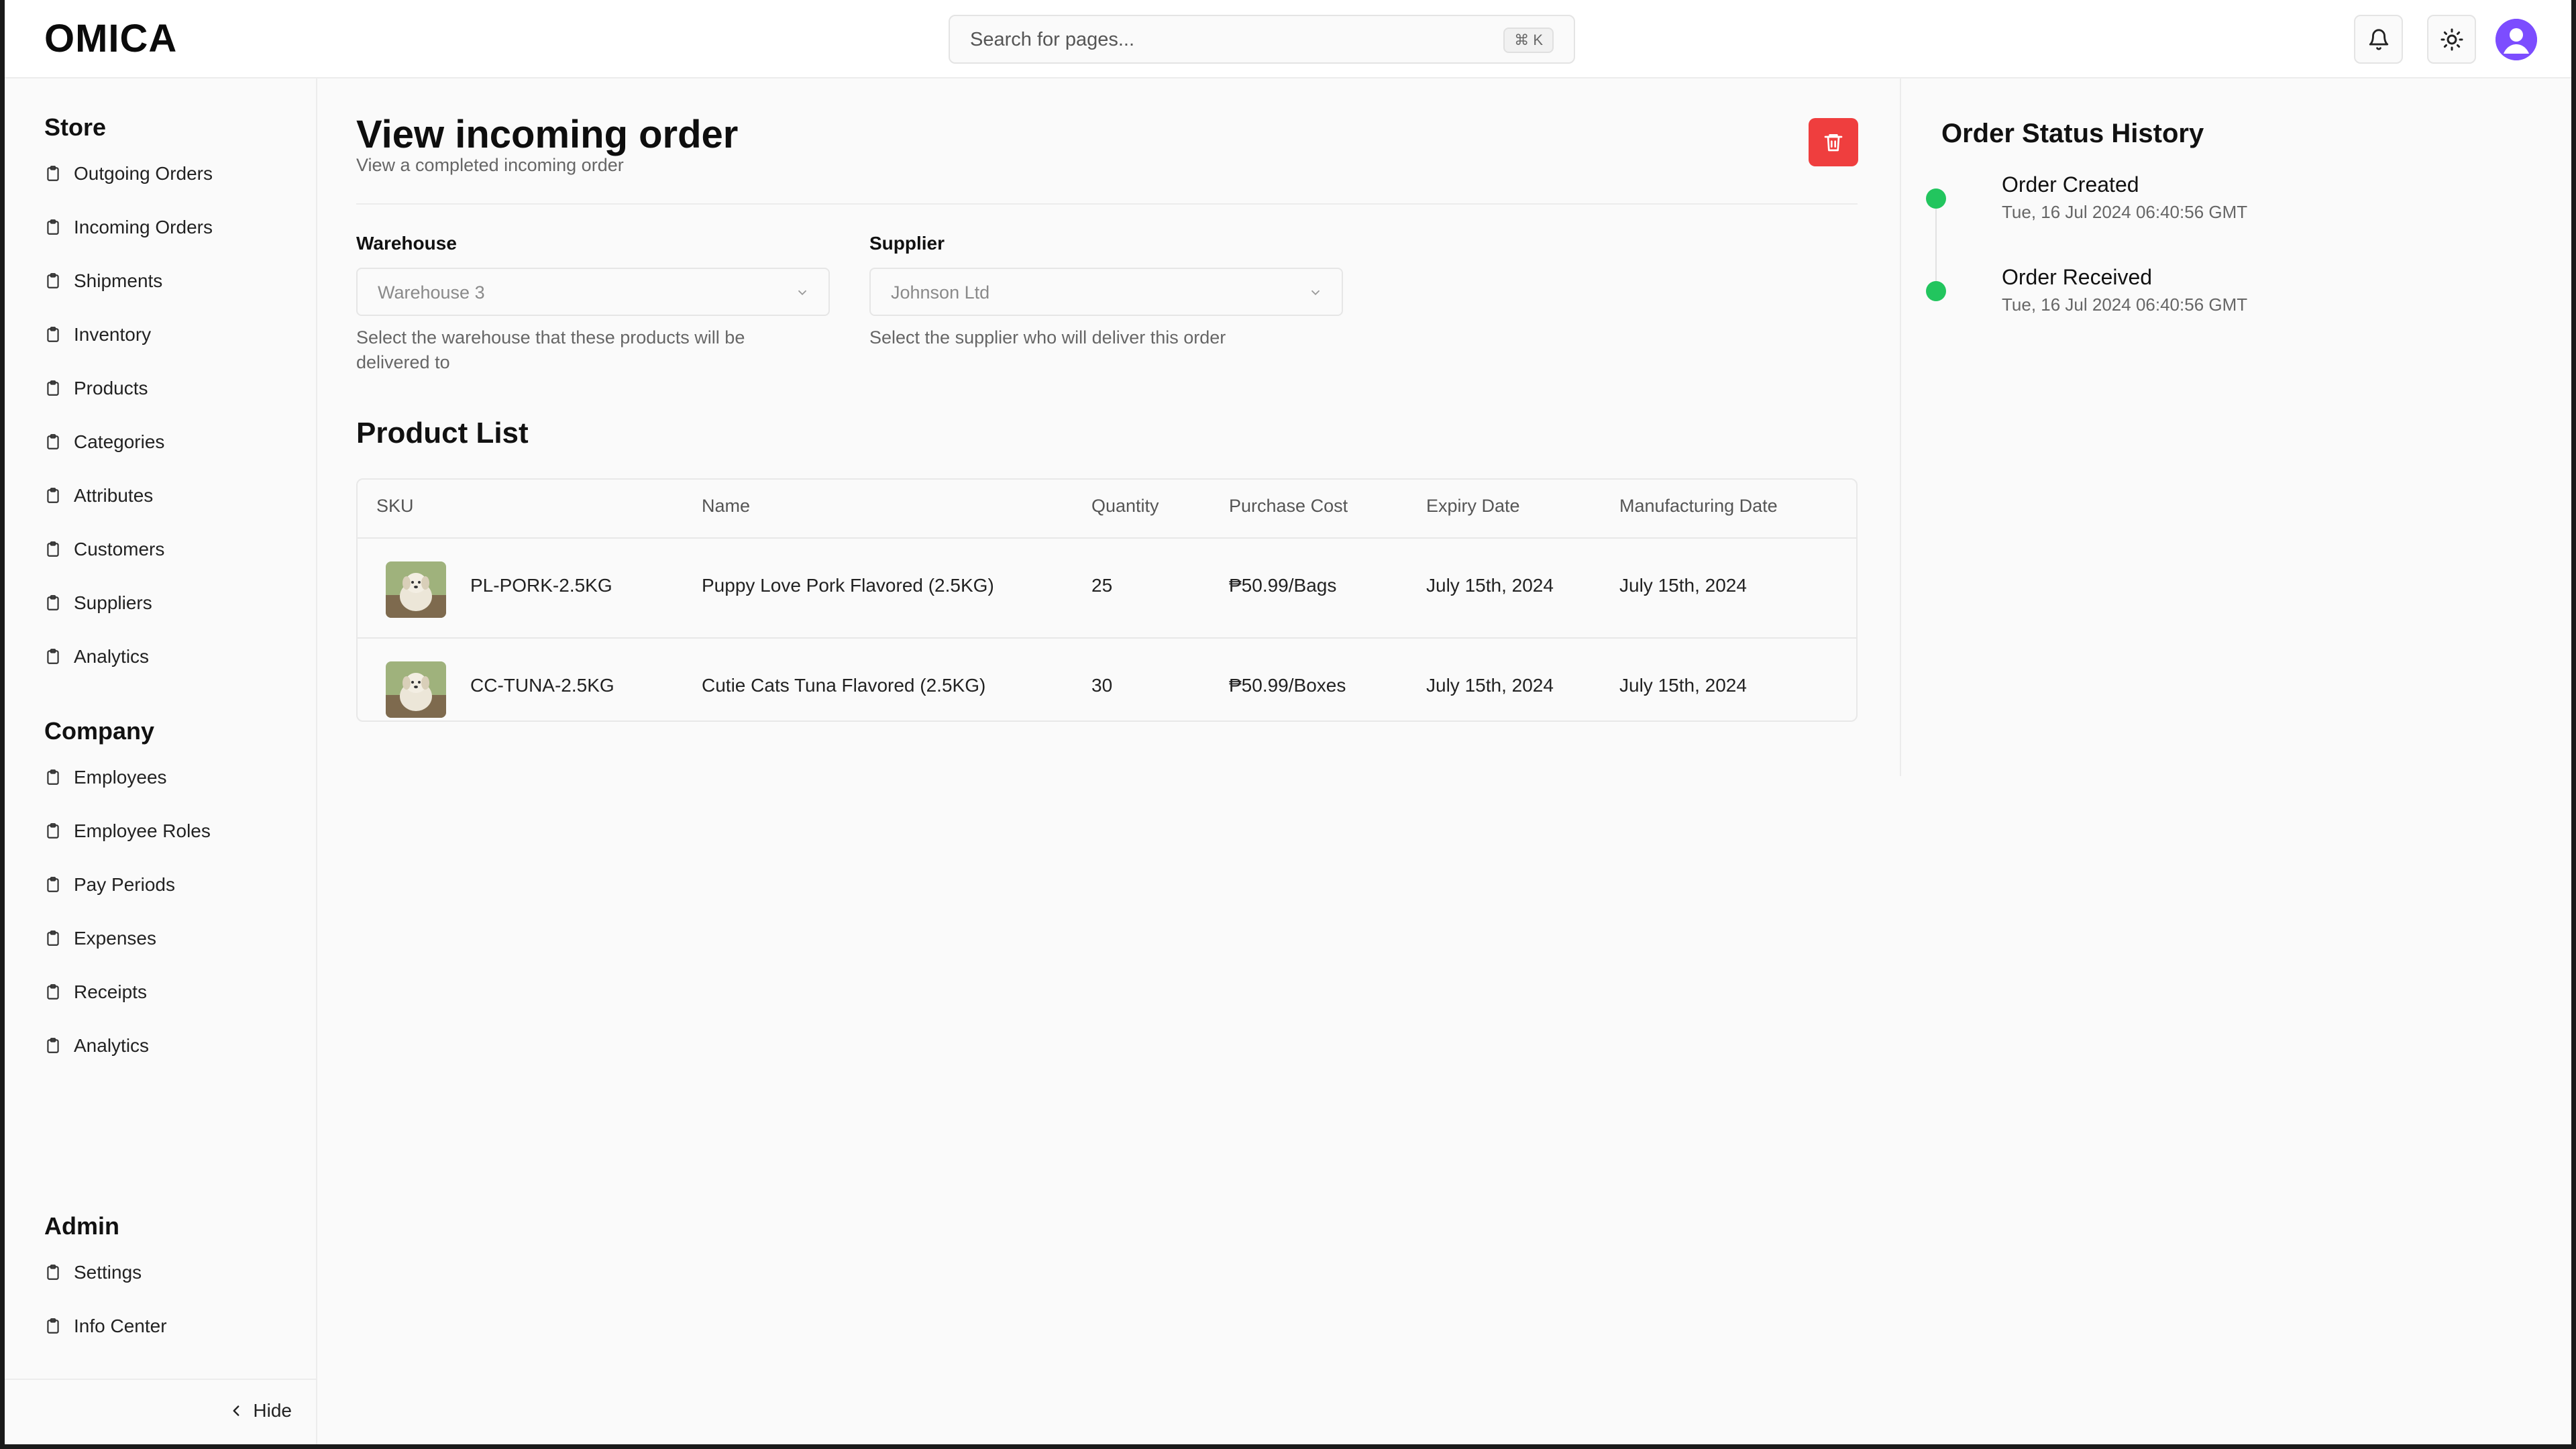 Image resolution: width=2576 pixels, height=1449 pixels. I want to click on product-thumbnail, so click(416, 689).